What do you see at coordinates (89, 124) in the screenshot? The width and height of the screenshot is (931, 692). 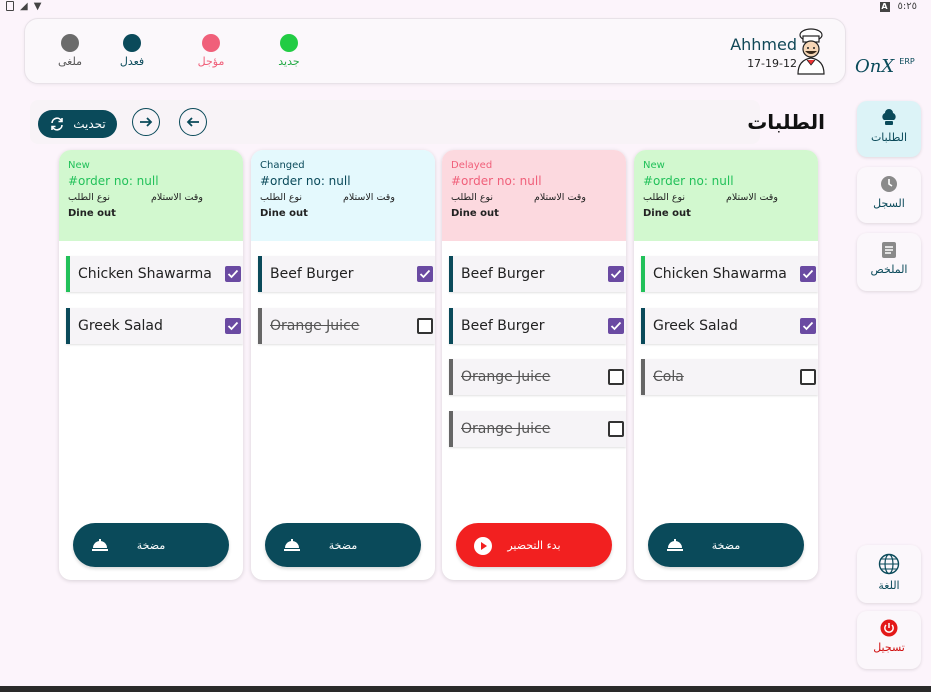 I see `refresh-label: تحديث` at bounding box center [89, 124].